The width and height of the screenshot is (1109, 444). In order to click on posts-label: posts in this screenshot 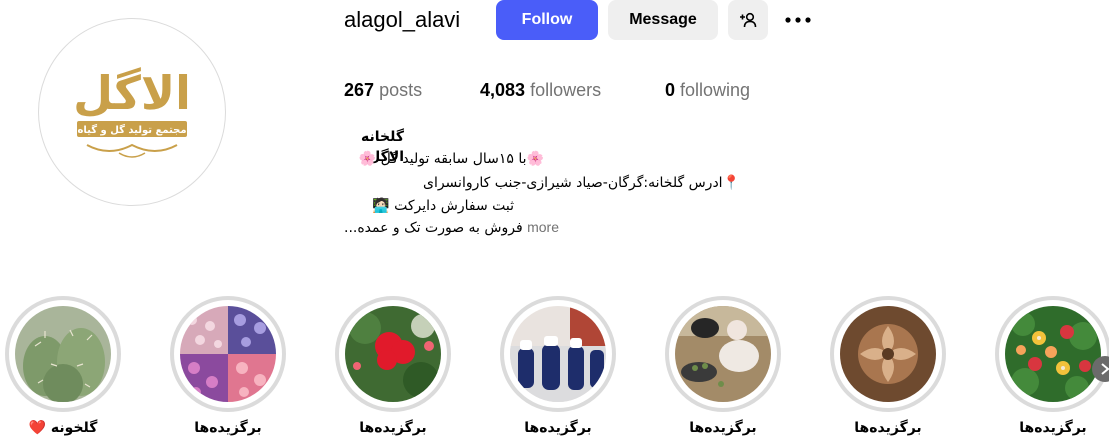, I will do `click(401, 90)`.